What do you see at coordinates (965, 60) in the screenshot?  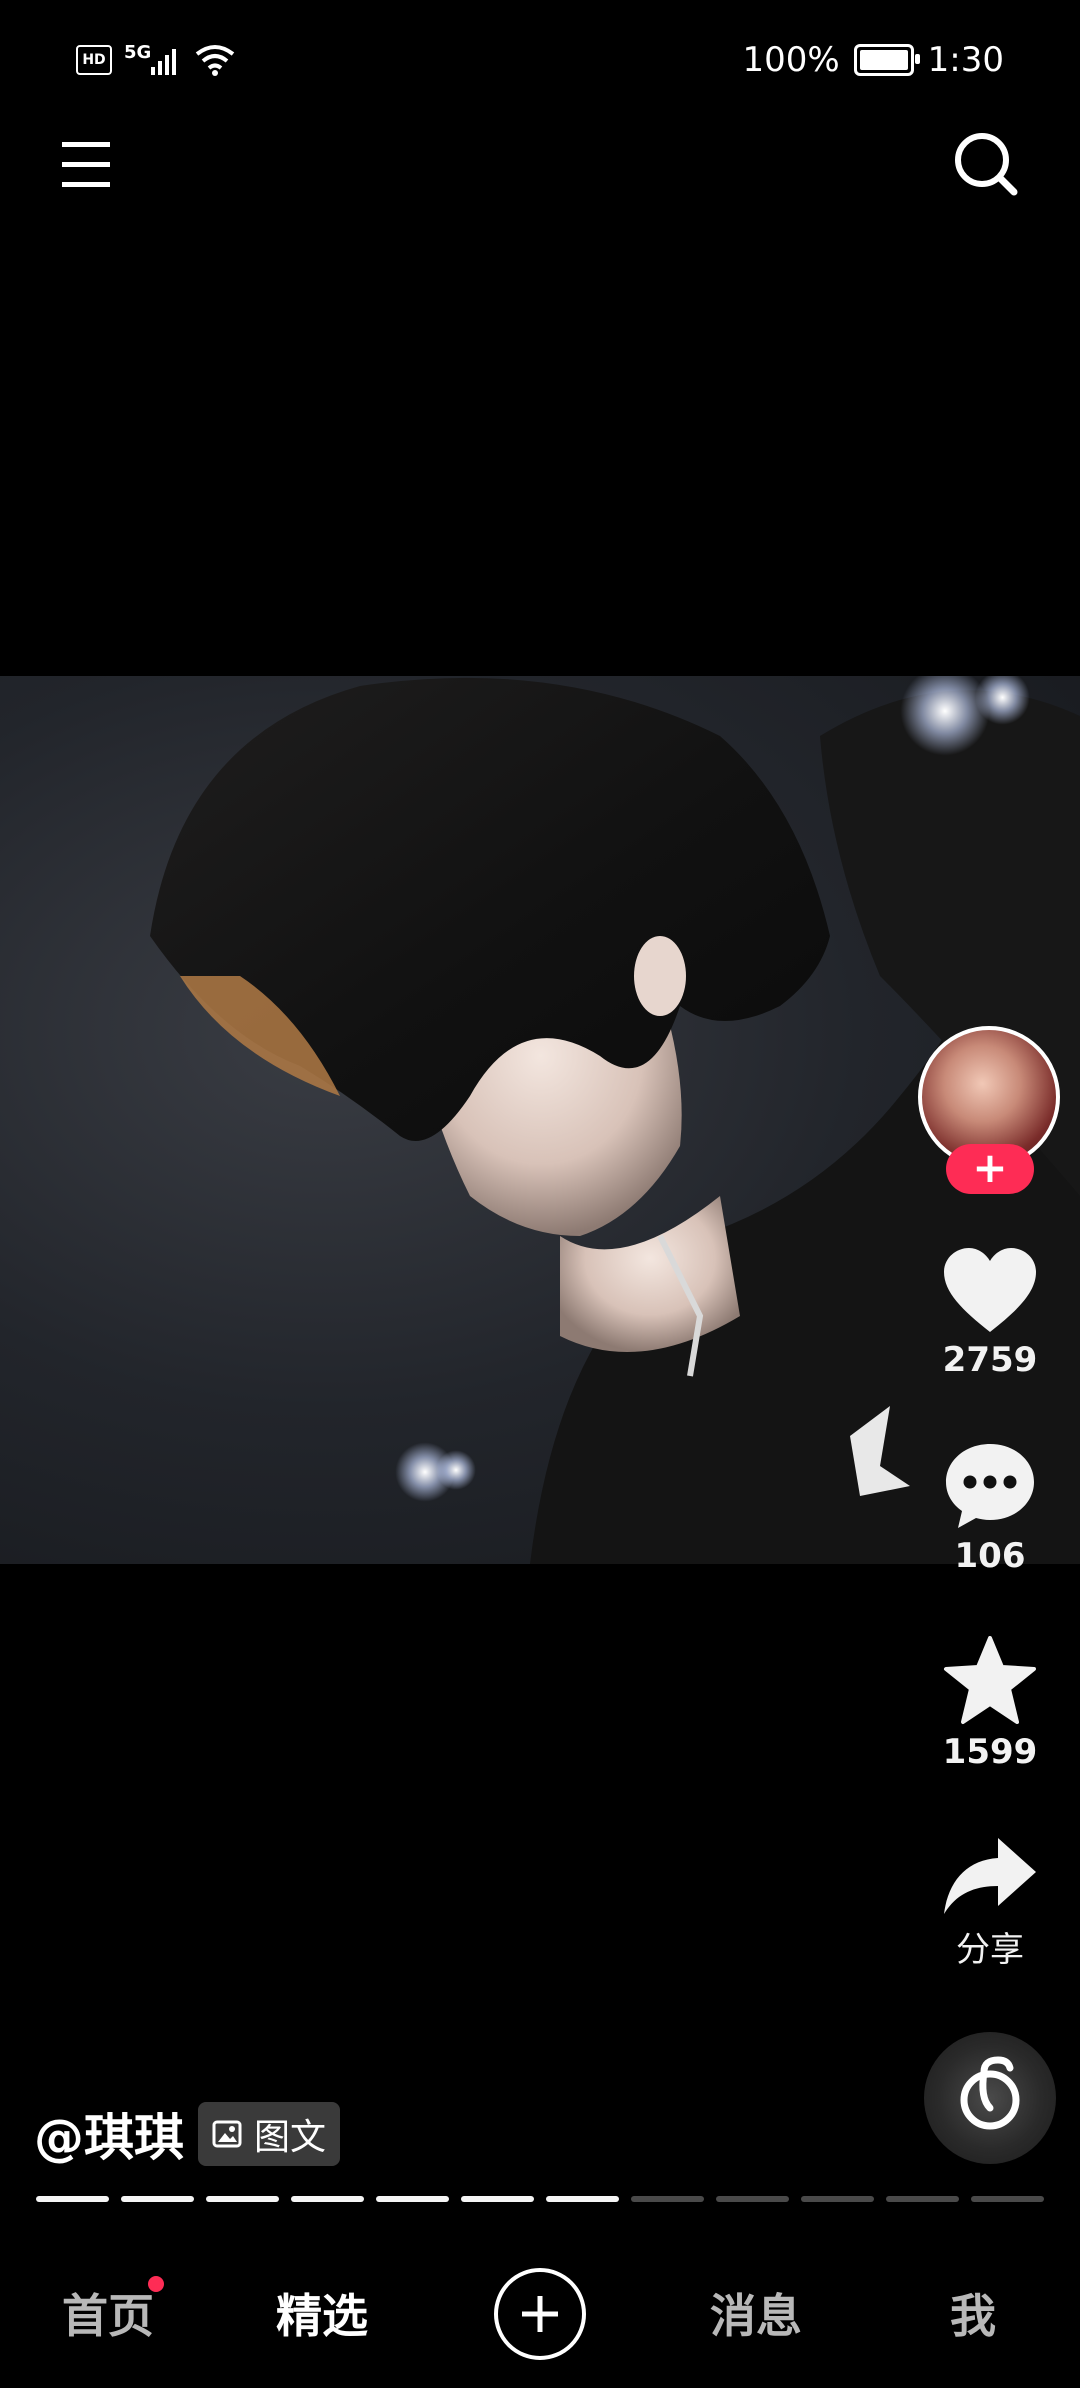 I see `clock: 1:30` at bounding box center [965, 60].